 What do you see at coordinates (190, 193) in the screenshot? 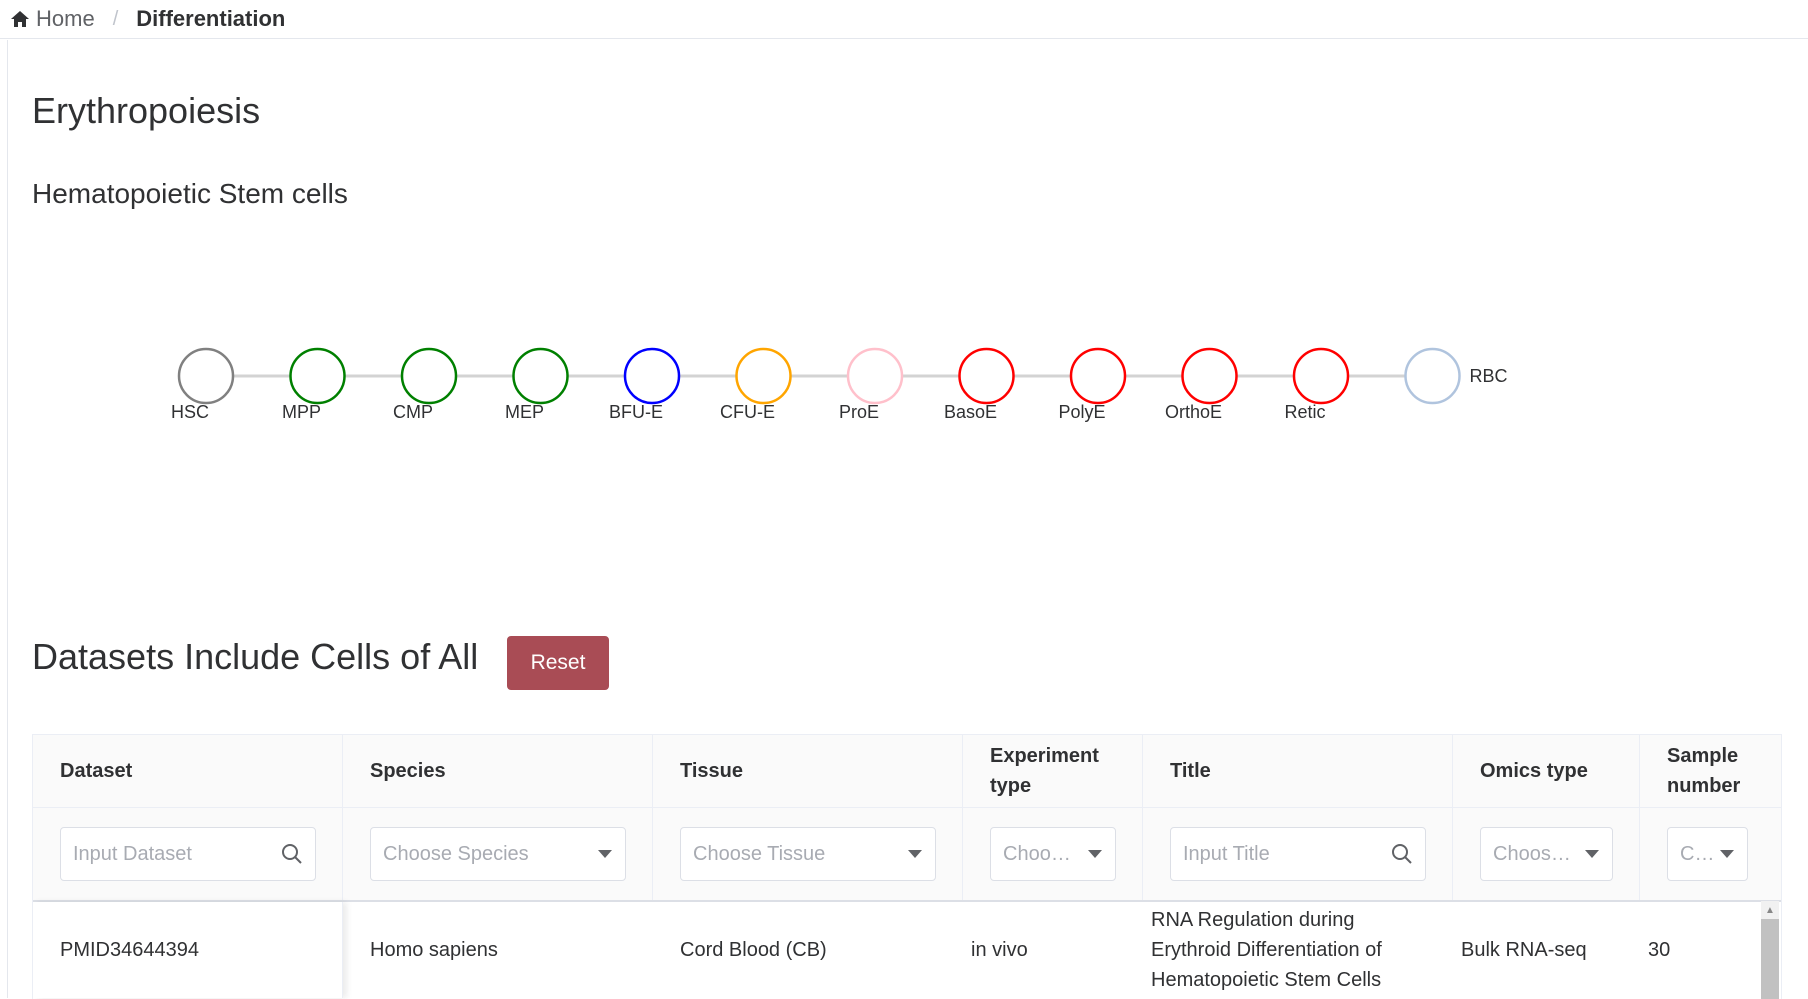
I see `page-subtitle: Hematopoietic Stem cells` at bounding box center [190, 193].